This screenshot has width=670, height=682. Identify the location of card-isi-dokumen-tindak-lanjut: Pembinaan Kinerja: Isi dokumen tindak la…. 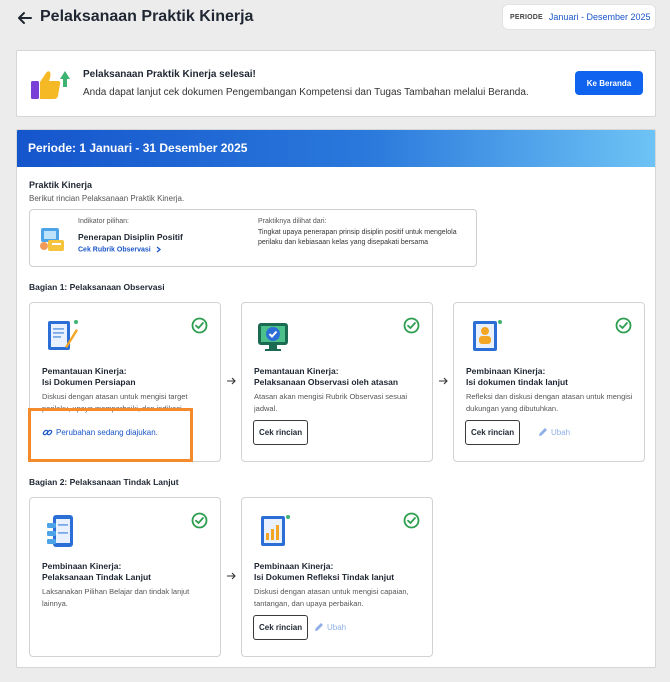
(549, 382).